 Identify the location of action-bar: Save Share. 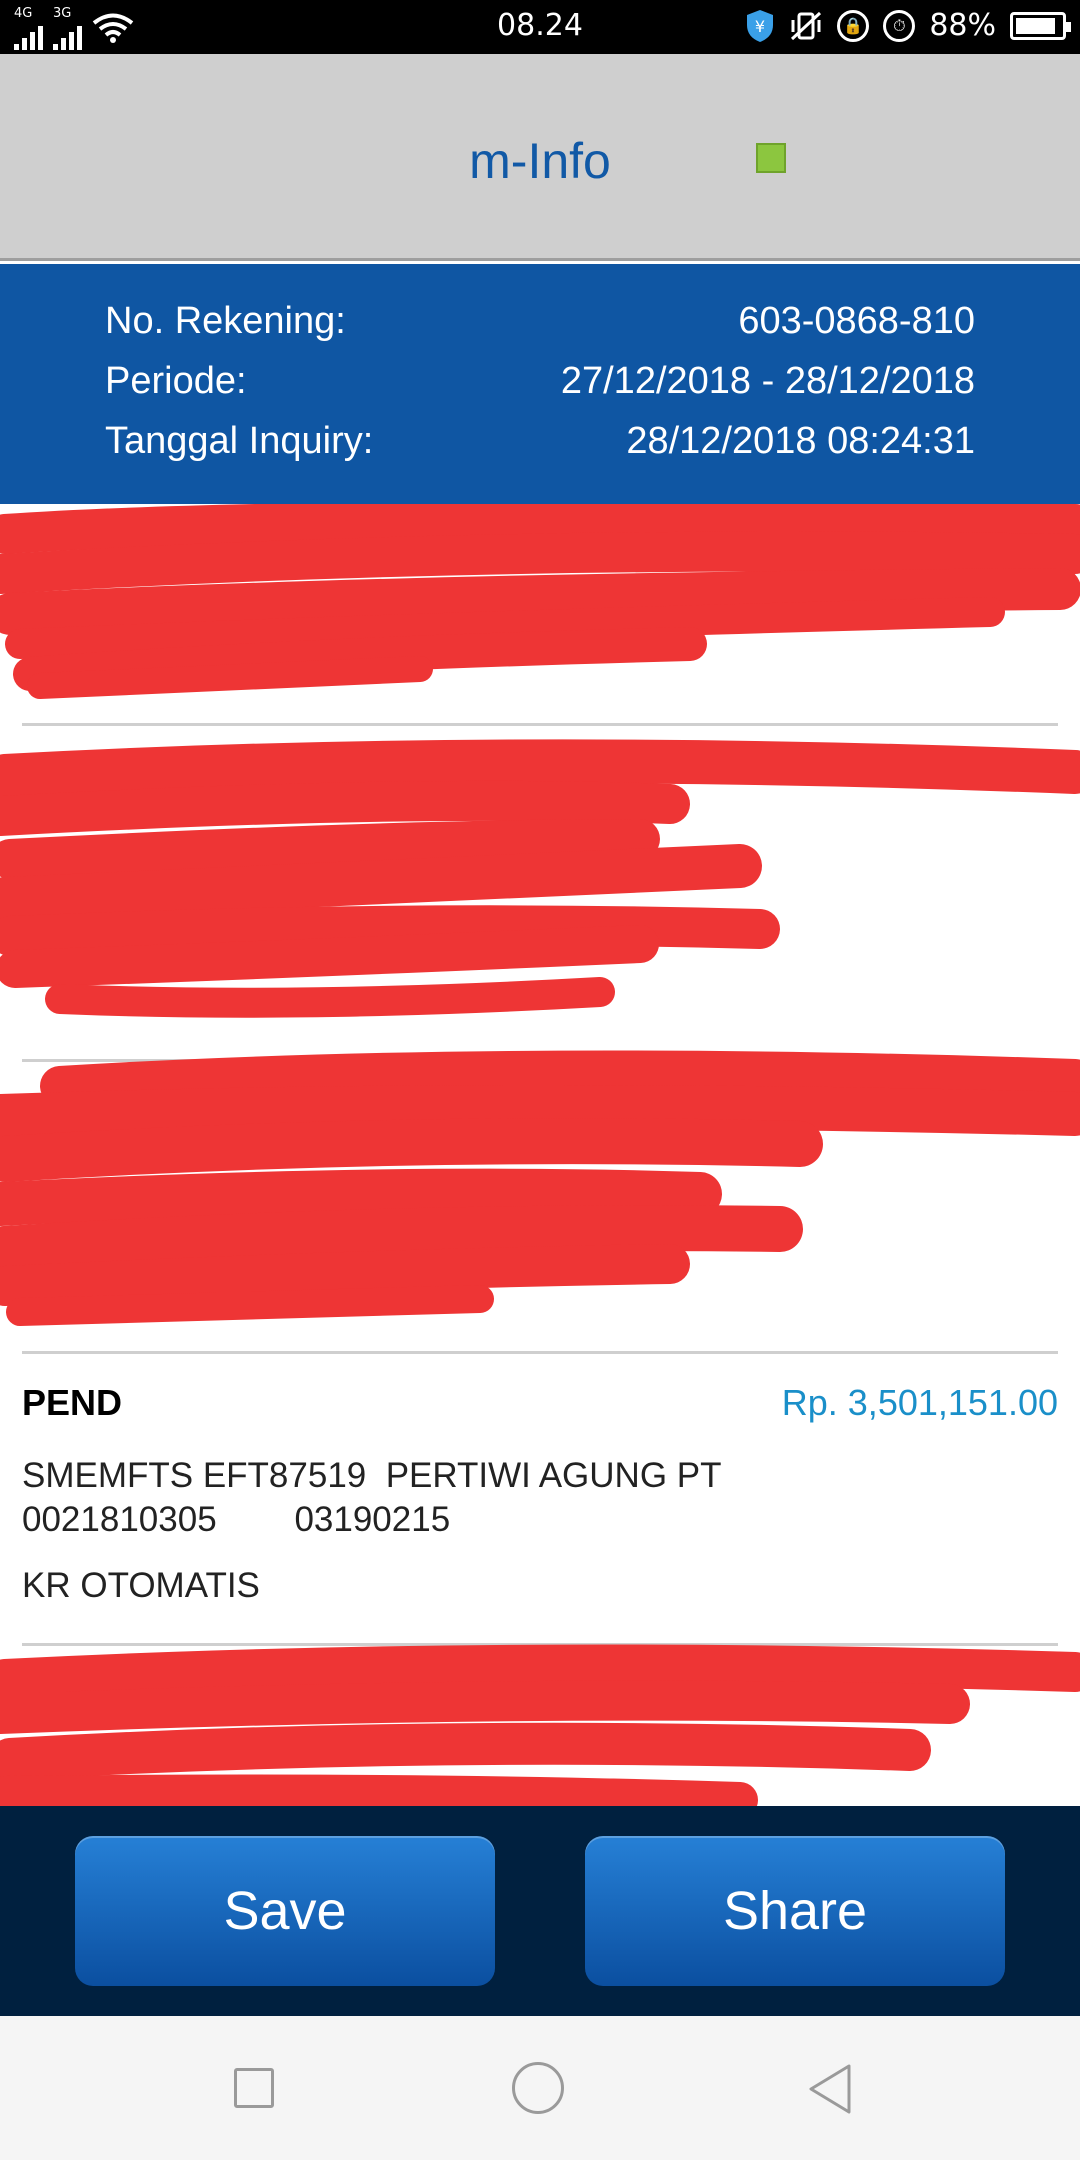
(540, 1911).